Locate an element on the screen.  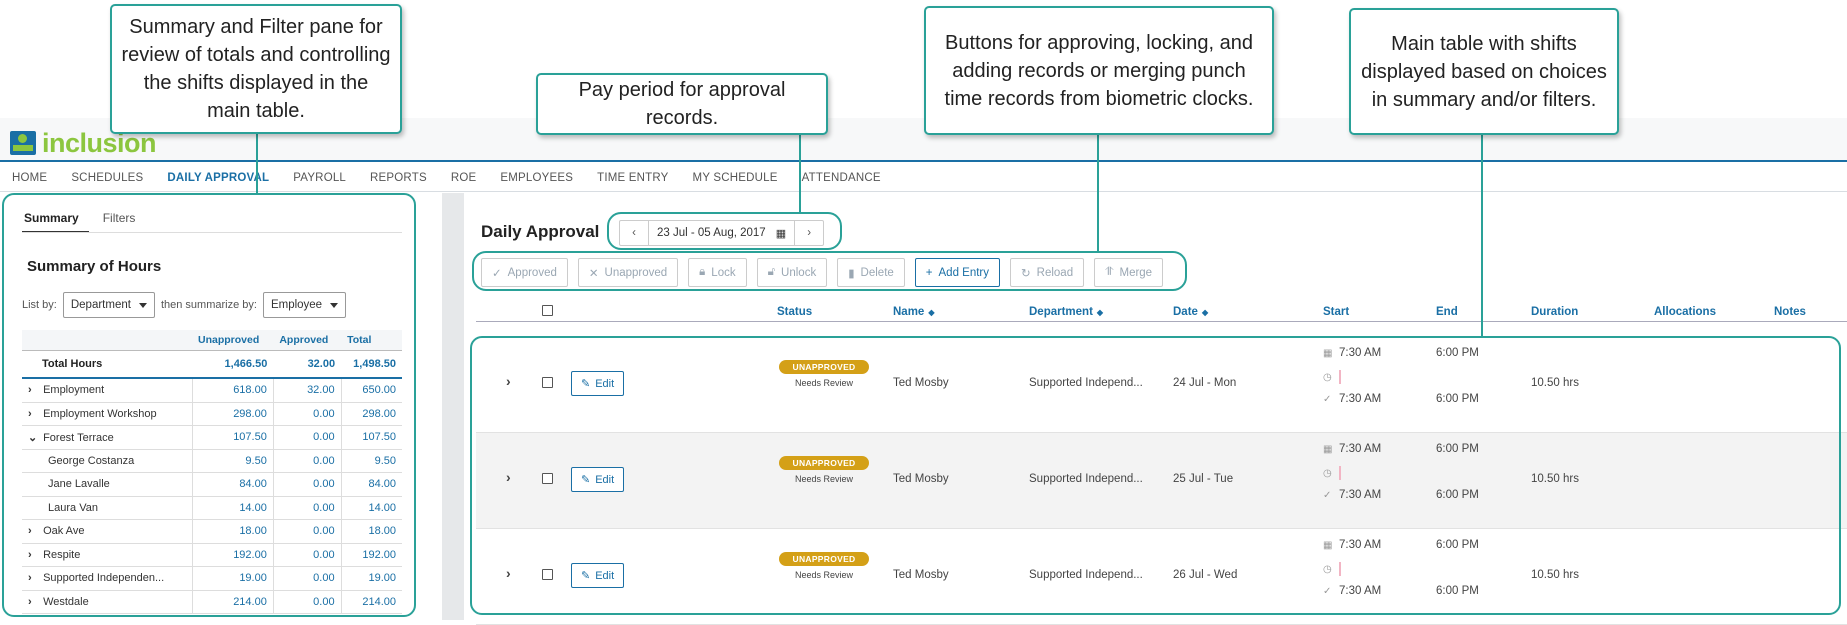
nav-item-my-schedule: MY SCHEDULE is located at coordinates (735, 178).